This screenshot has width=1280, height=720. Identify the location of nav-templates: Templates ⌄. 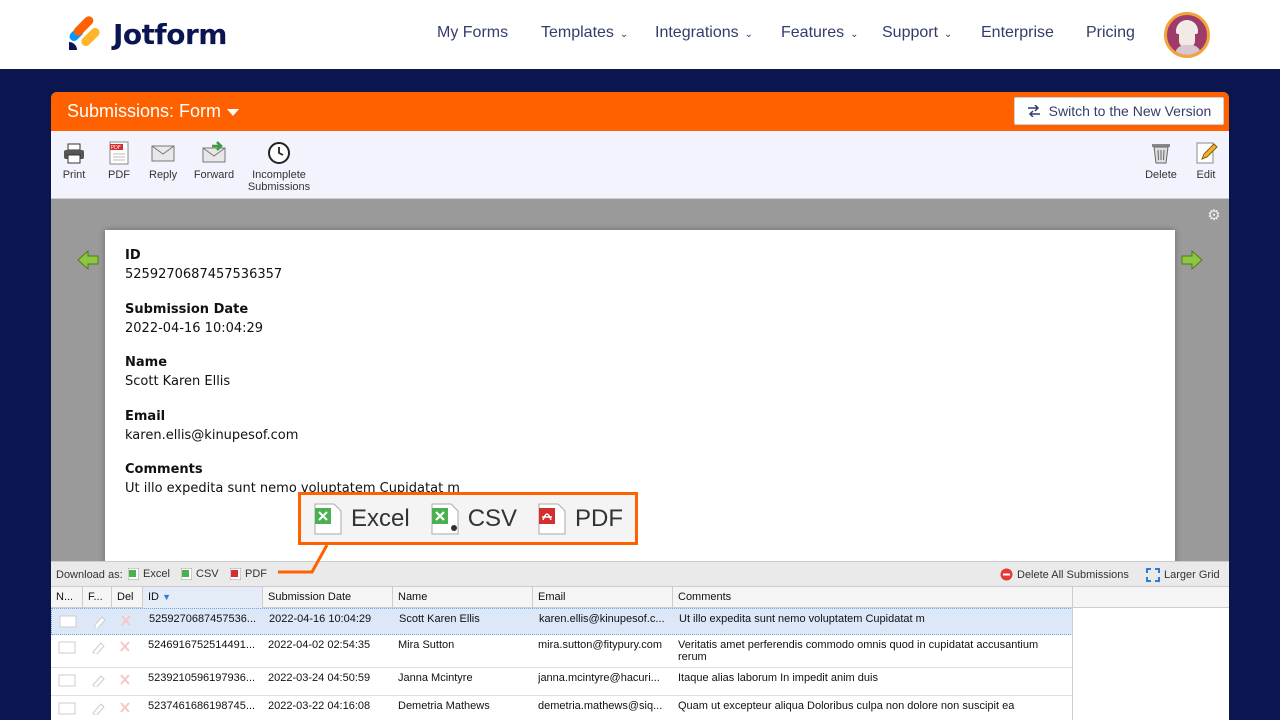
(584, 33).